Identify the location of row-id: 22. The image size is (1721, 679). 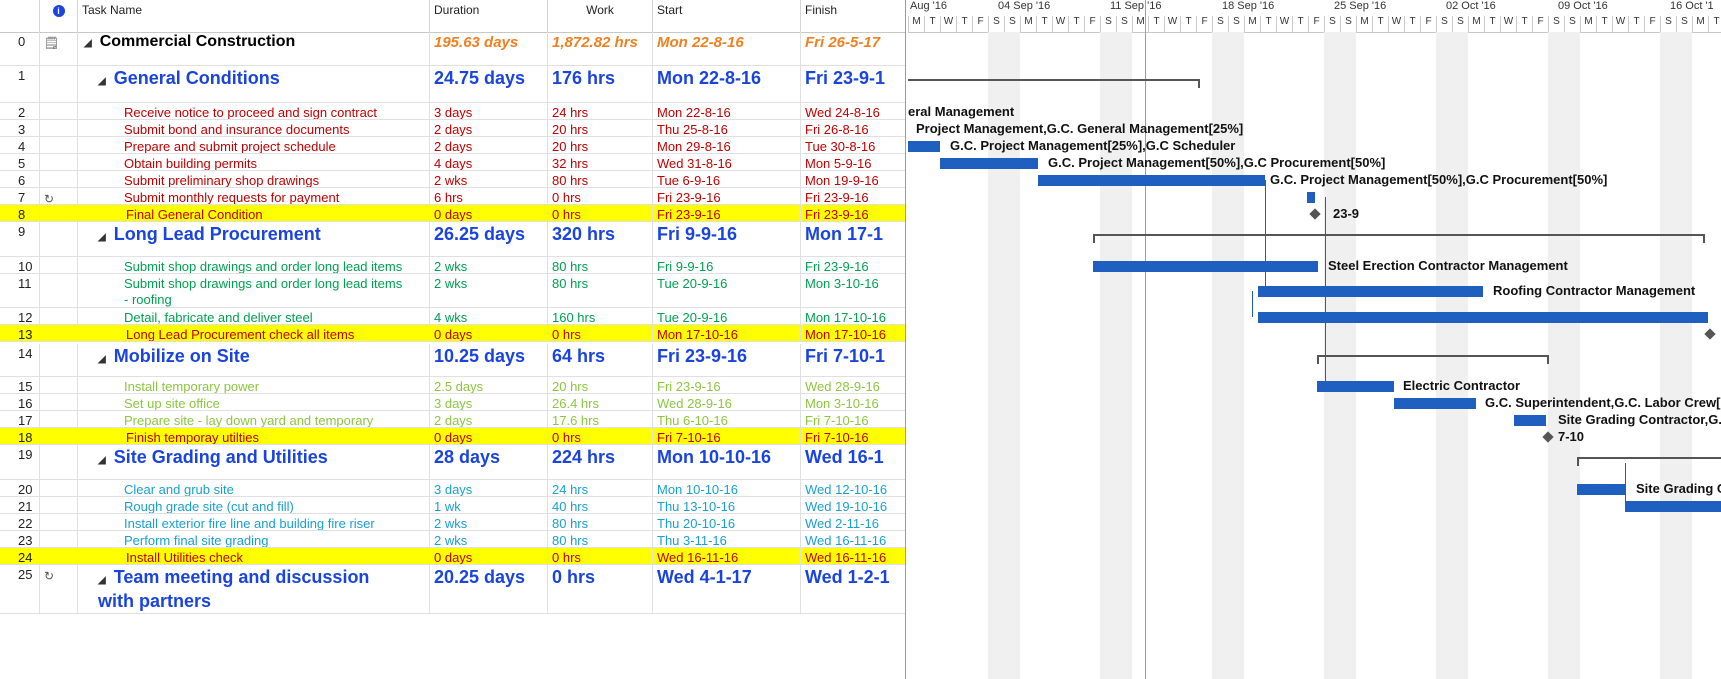
(20, 522).